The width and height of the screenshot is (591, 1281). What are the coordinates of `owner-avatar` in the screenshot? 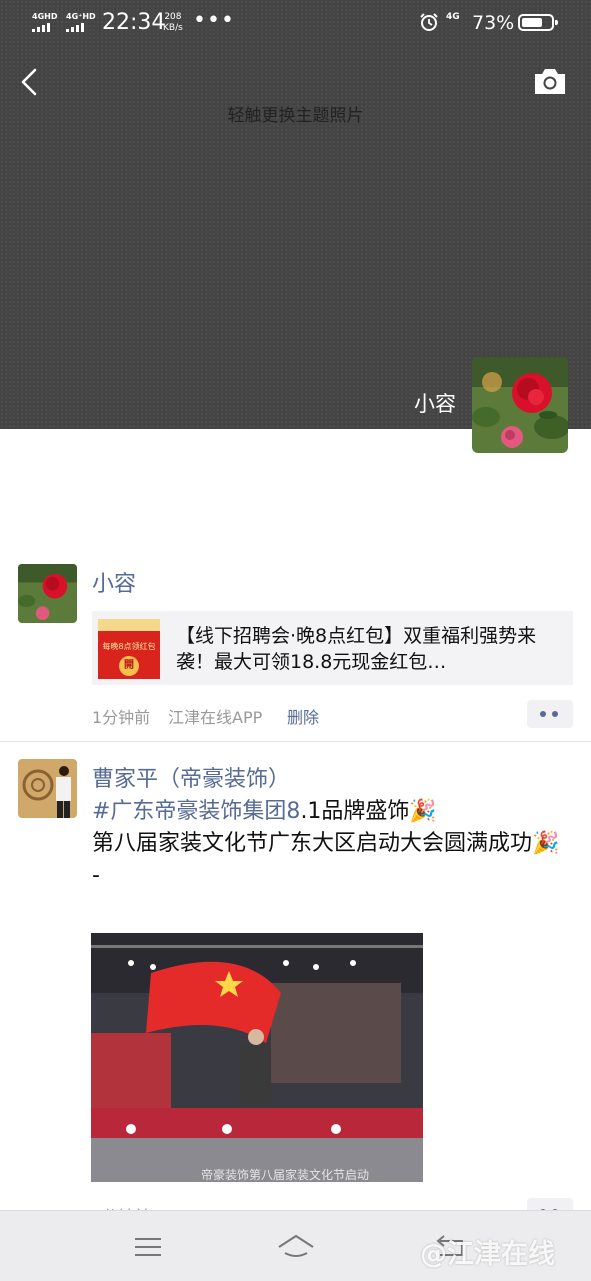 It's located at (520, 405).